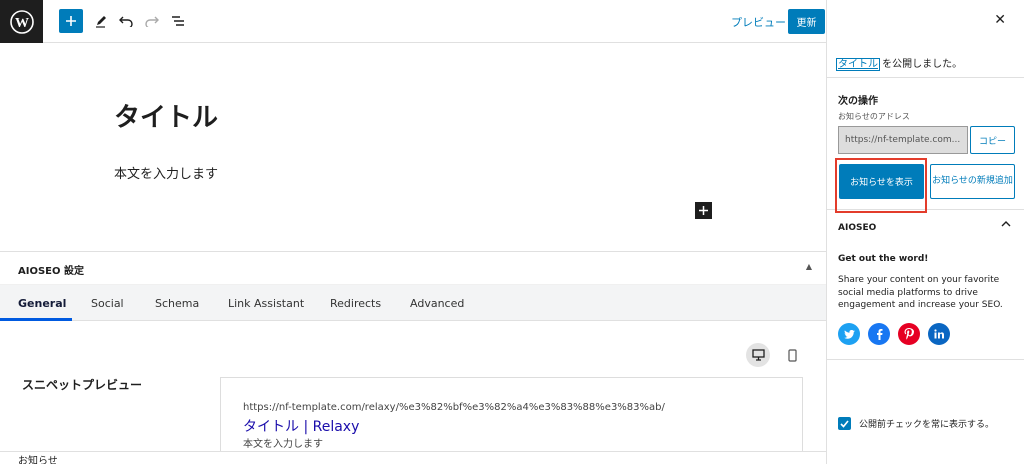 This screenshot has width=1024, height=464. I want to click on editor-toolbar: W プレビュー 更新, so click(413, 21).